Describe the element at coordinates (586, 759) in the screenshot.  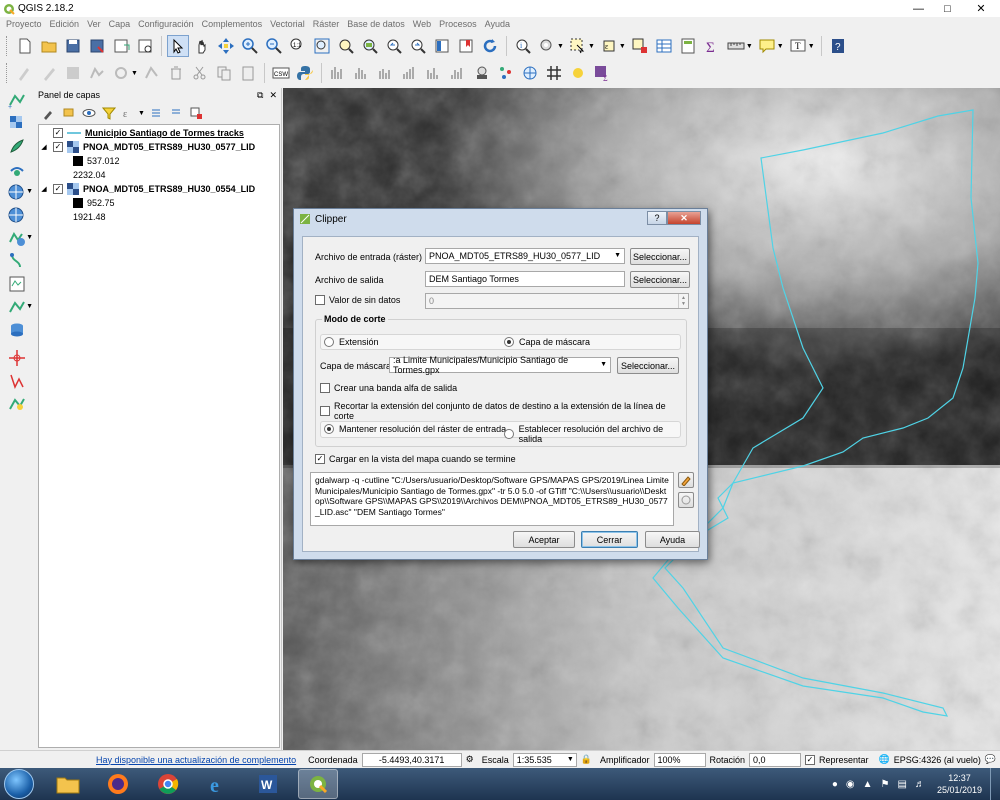
I see `lock-scale-icon: 🔒` at that location.